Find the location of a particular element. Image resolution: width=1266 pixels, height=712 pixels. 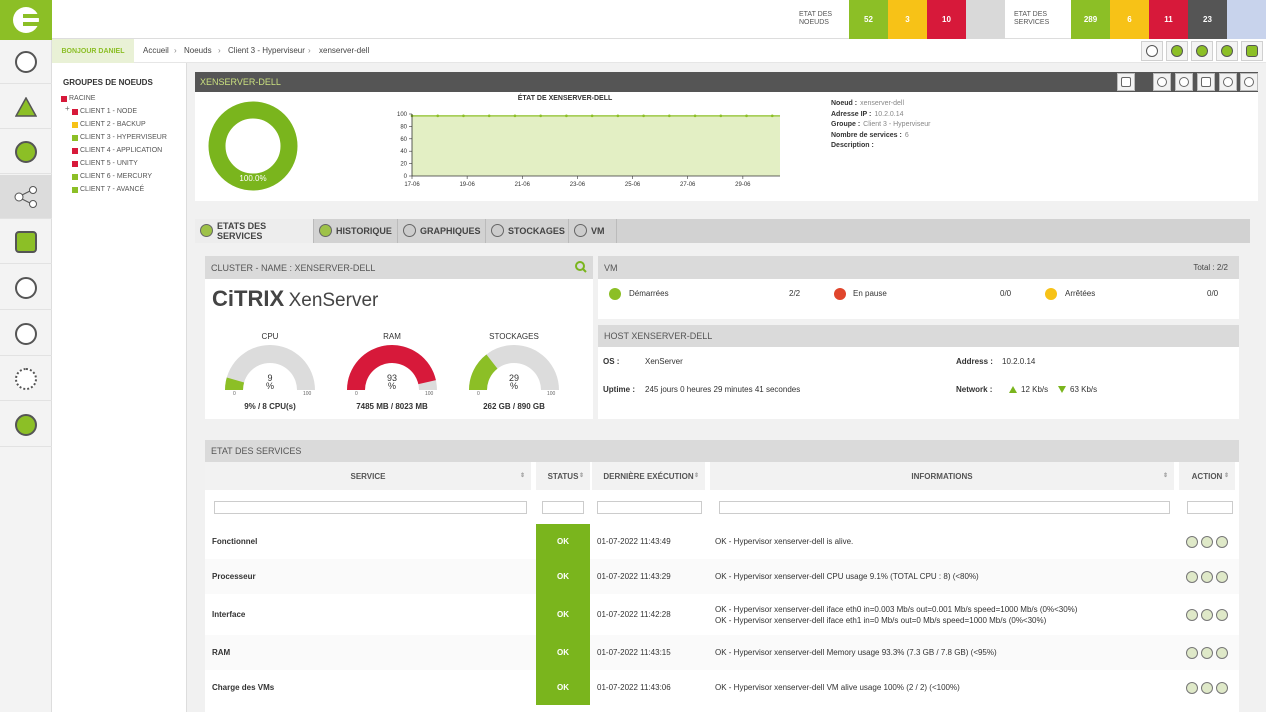

nodes-warning-count: 3 is located at coordinates (907, 19).